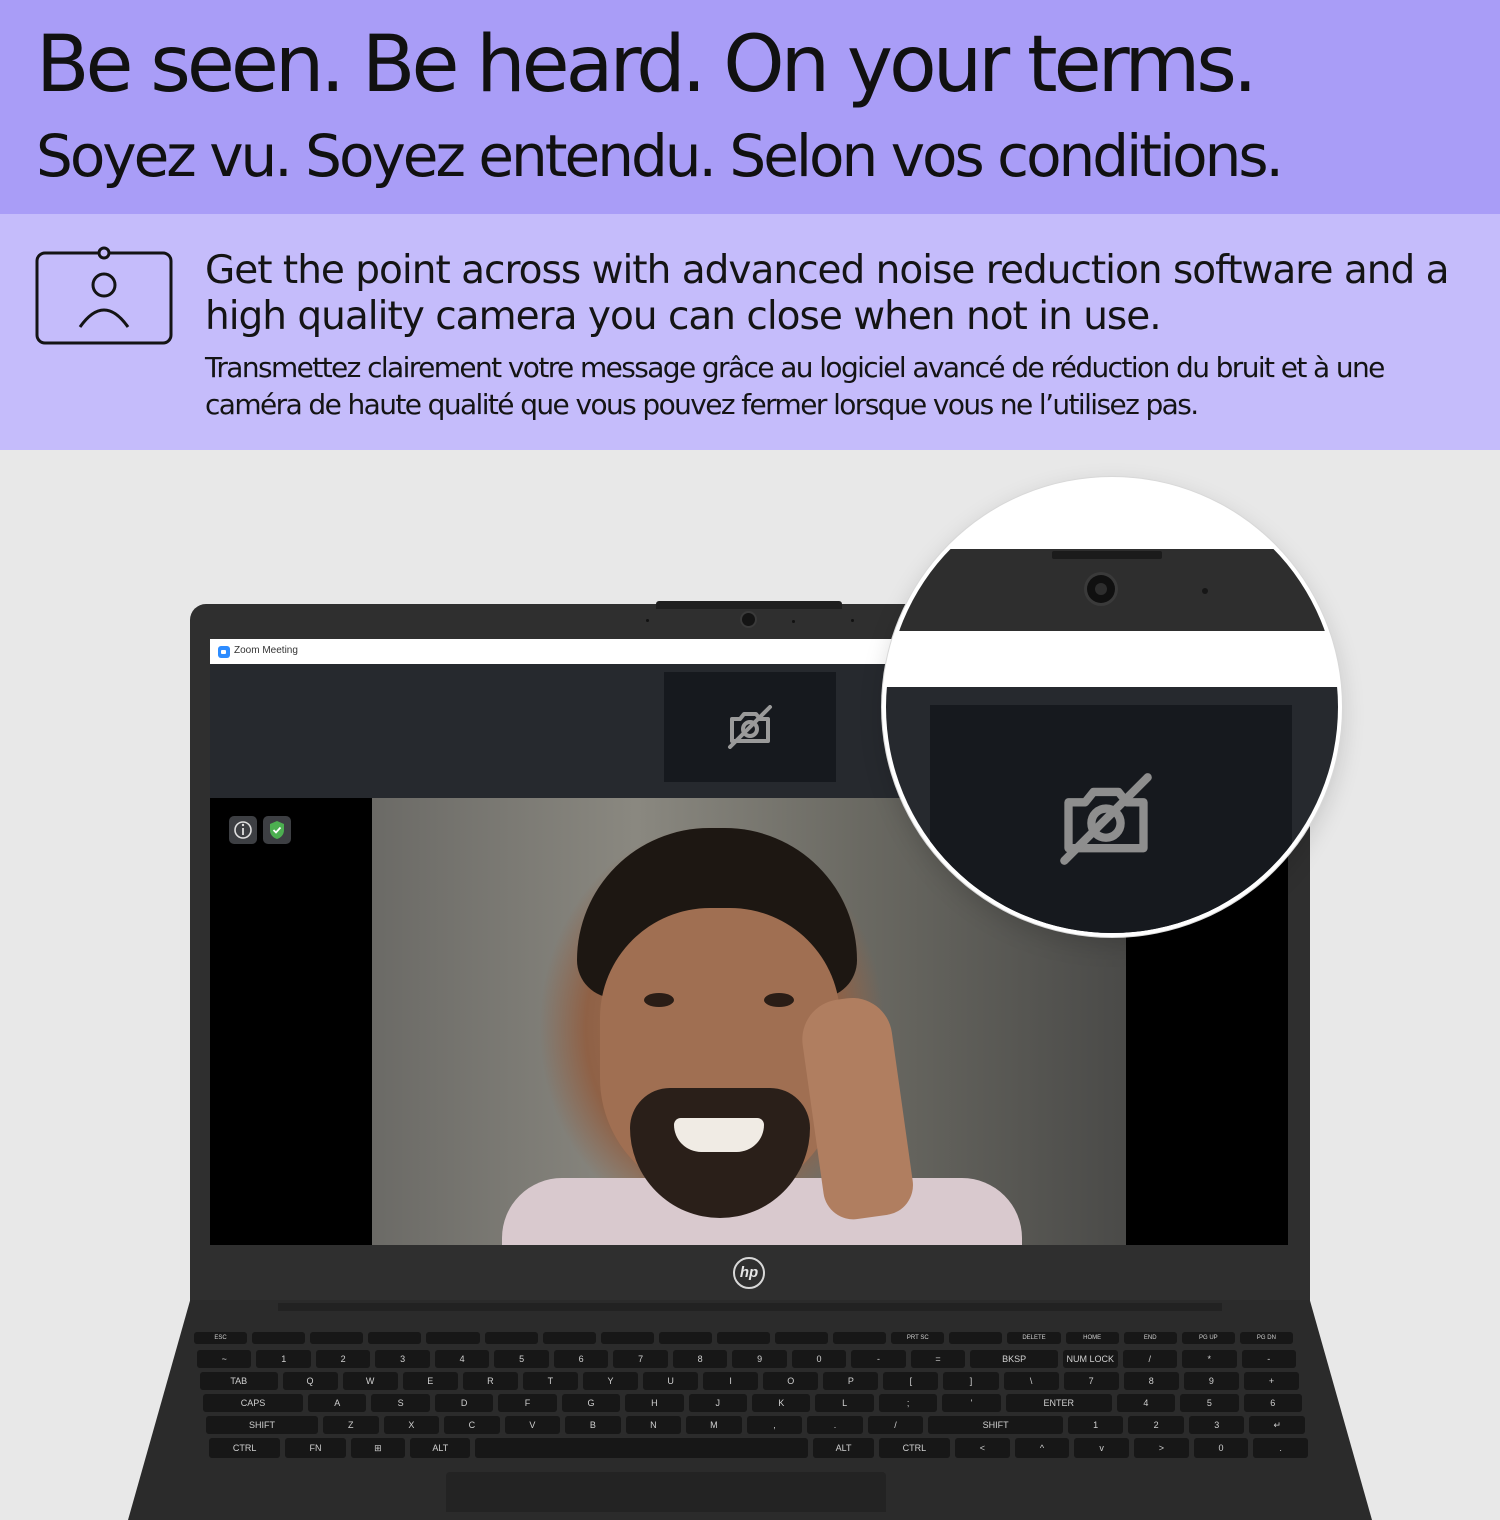 Image resolution: width=1500 pixels, height=1520 pixels. What do you see at coordinates (315, 1448) in the screenshot?
I see `key-fn: FN` at bounding box center [315, 1448].